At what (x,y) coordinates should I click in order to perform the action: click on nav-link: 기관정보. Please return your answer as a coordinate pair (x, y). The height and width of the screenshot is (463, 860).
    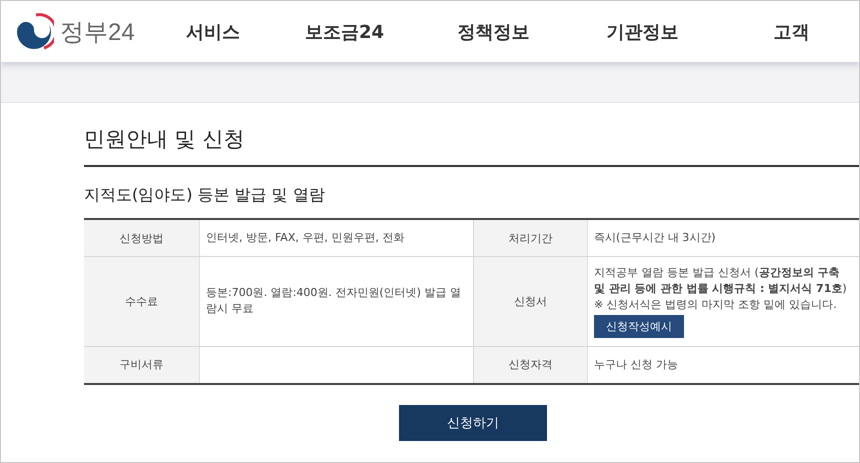
    Looking at the image, I should click on (642, 32).